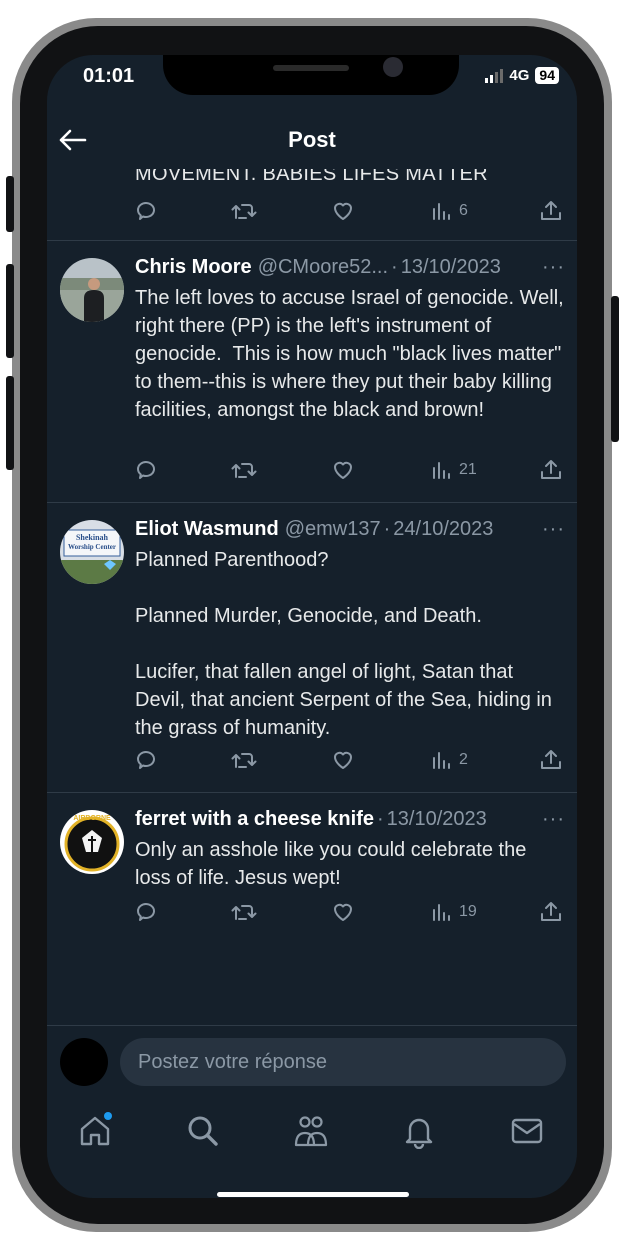 Image resolution: width=625 pixels, height=1250 pixels. Describe the element at coordinates (393, 67) in the screenshot. I see `camera` at that location.